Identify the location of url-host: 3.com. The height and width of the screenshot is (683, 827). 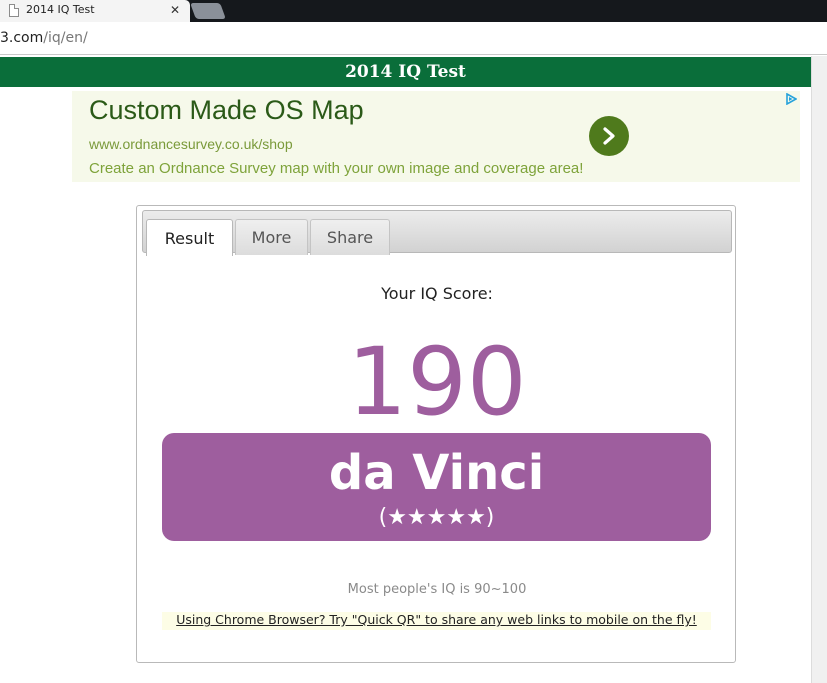
(22, 38).